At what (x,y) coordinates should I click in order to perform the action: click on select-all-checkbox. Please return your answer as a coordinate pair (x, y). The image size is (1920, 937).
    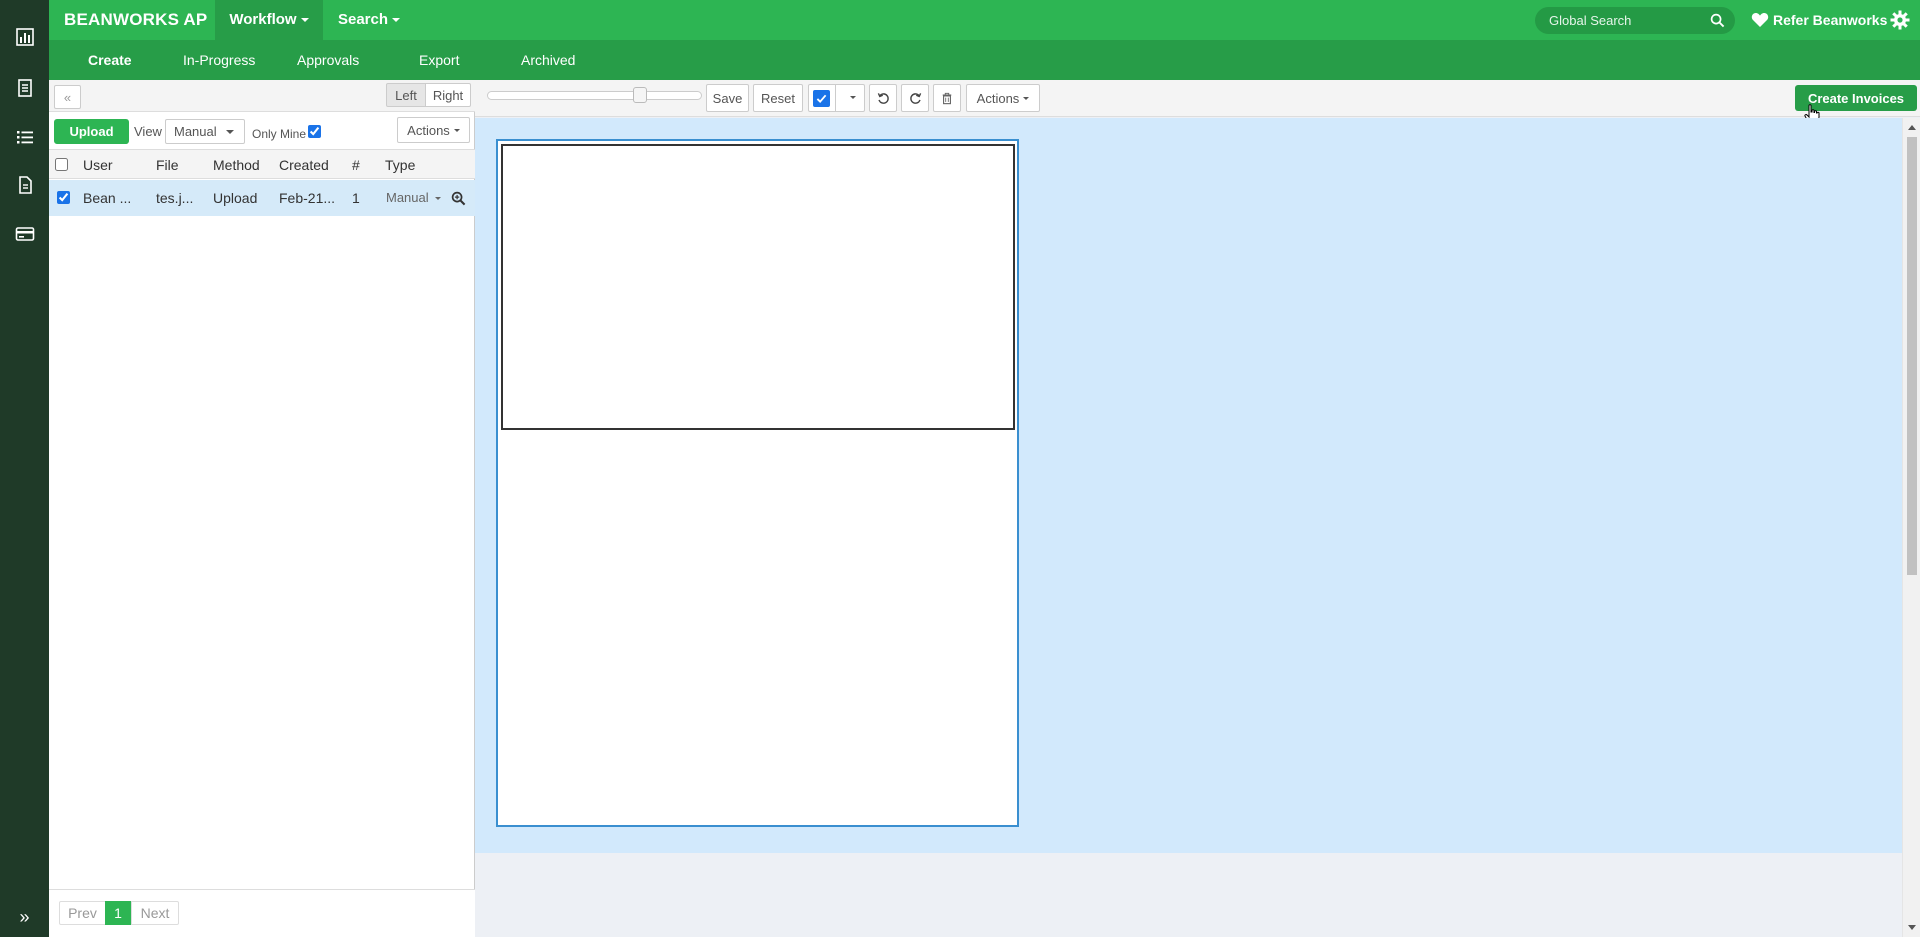
    Looking at the image, I should click on (61, 164).